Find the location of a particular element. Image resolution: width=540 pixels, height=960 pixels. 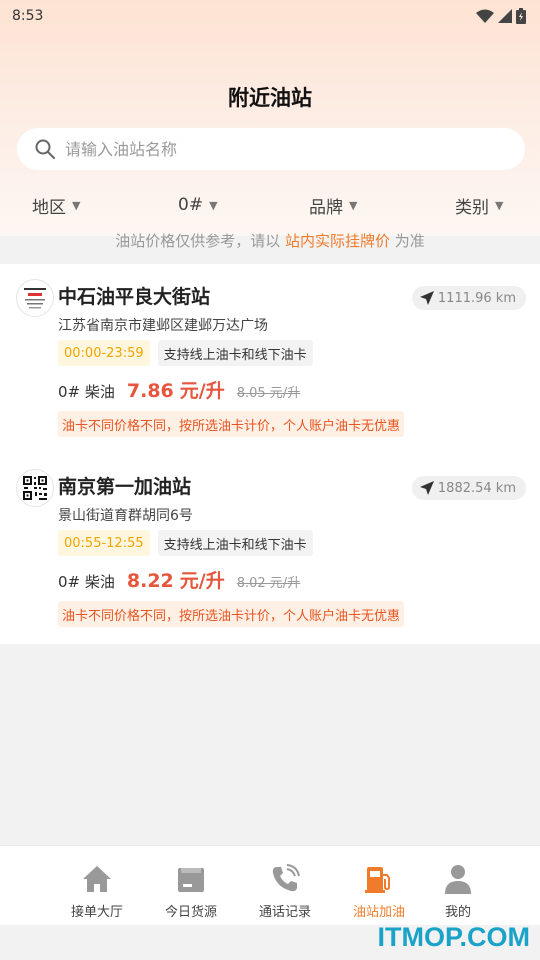

price-row: 0# 柴油 8.22 元/升 8.02 元/升 is located at coordinates (179, 579).